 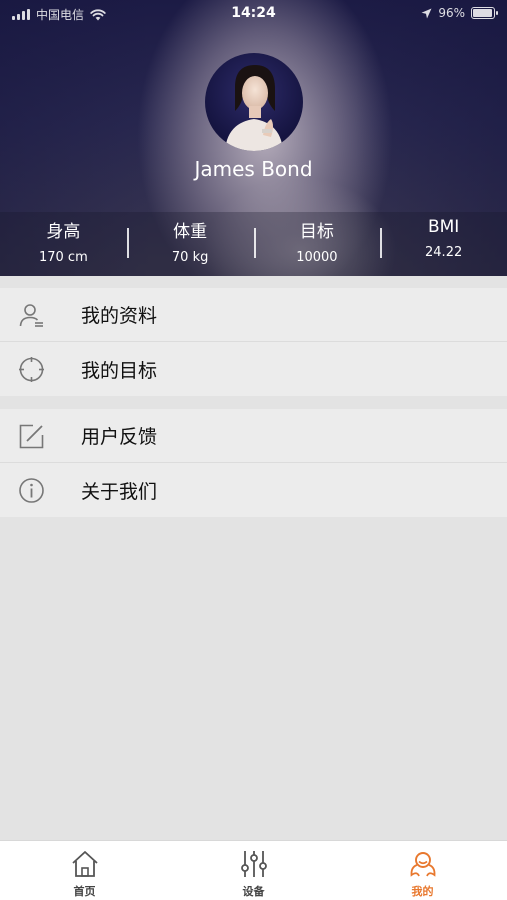 I want to click on stat-label: 体重, so click(x=190, y=232).